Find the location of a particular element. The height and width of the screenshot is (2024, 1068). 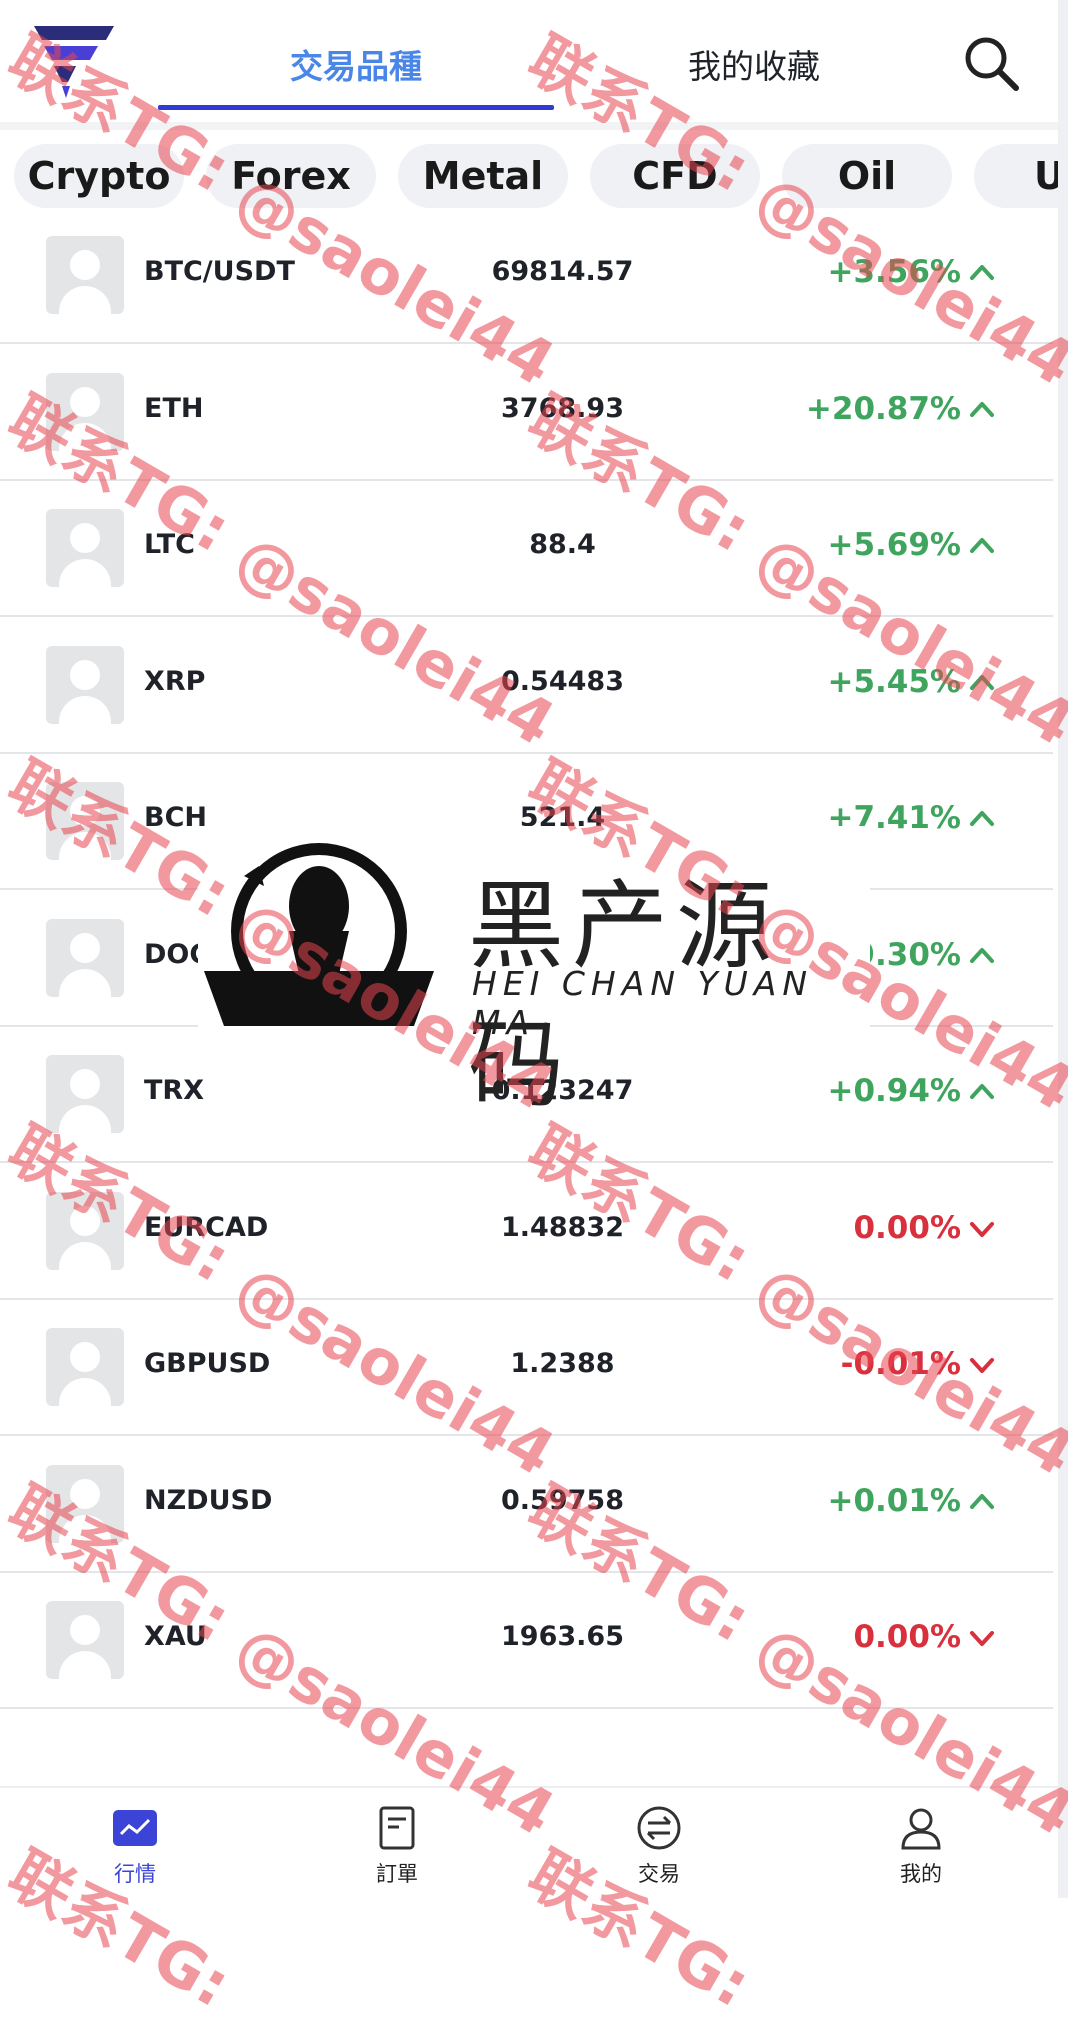

quote-price: 0.54483 is located at coordinates (562, 681).